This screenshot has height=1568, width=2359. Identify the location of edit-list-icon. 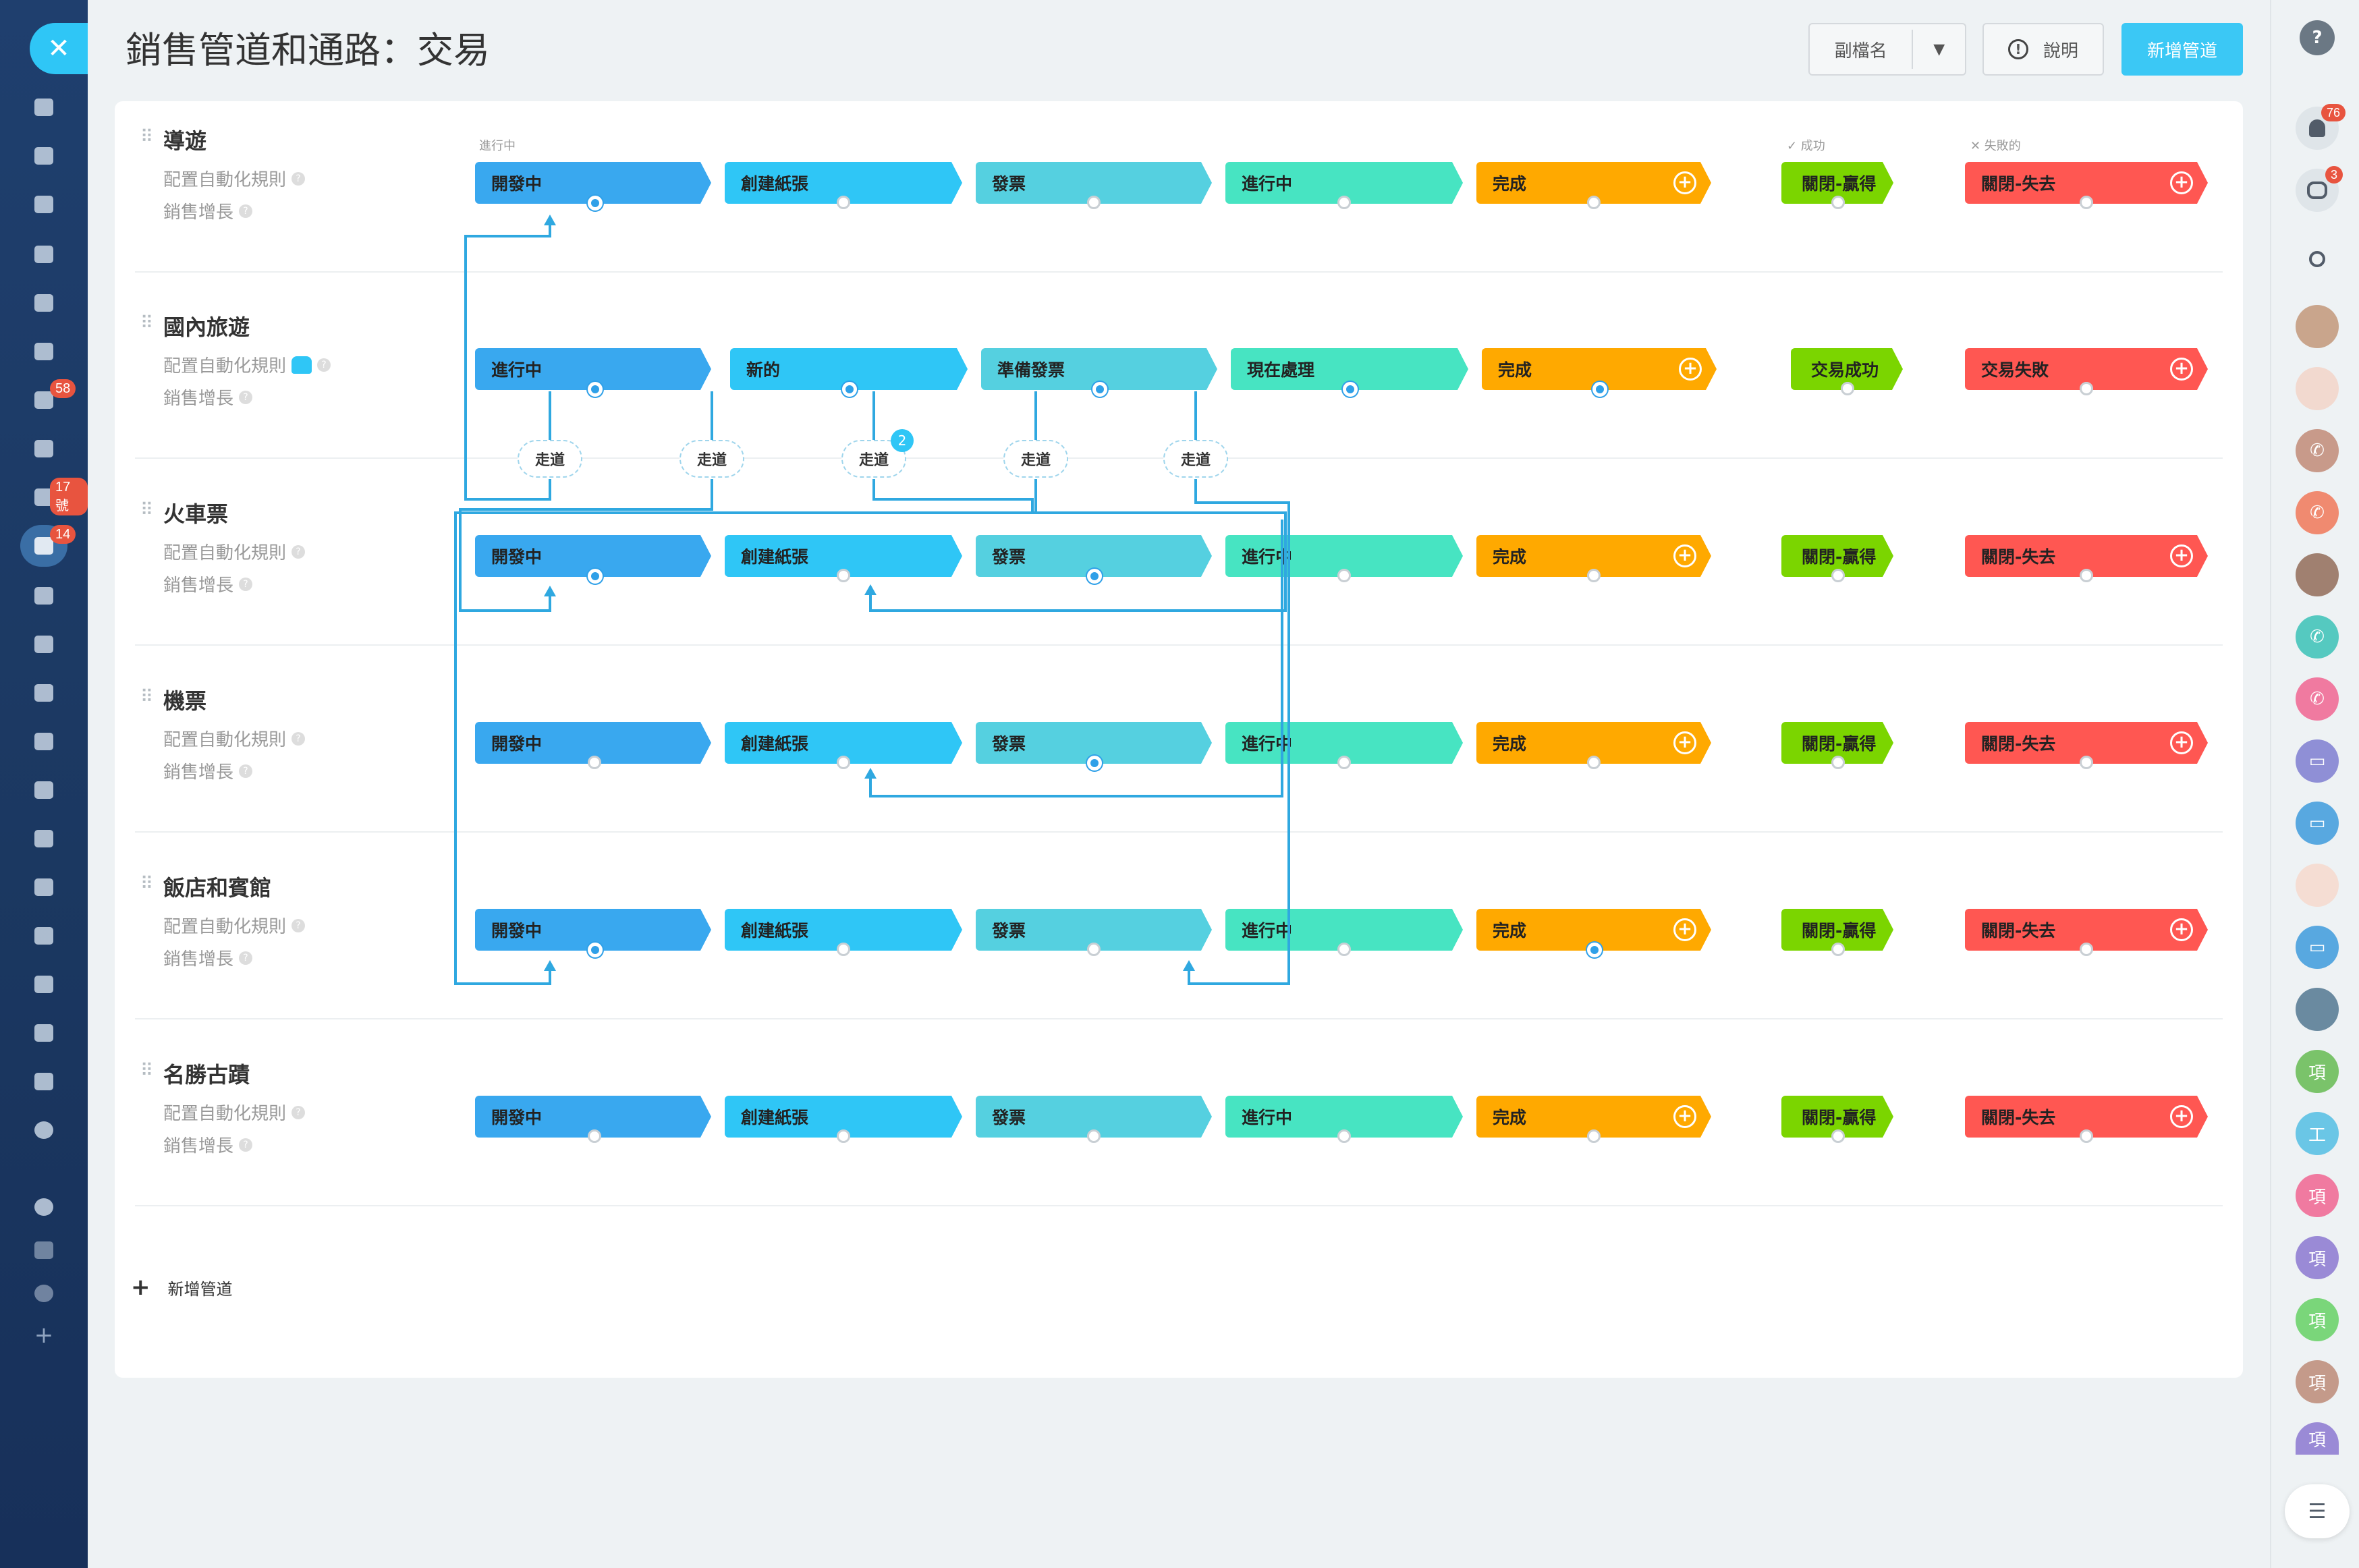
(44, 741).